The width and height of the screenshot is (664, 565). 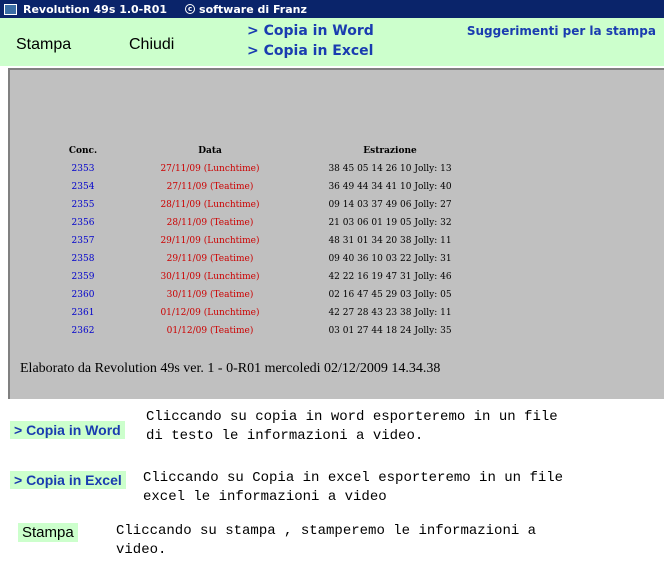 What do you see at coordinates (83, 169) in the screenshot?
I see `conc-cell: 2353` at bounding box center [83, 169].